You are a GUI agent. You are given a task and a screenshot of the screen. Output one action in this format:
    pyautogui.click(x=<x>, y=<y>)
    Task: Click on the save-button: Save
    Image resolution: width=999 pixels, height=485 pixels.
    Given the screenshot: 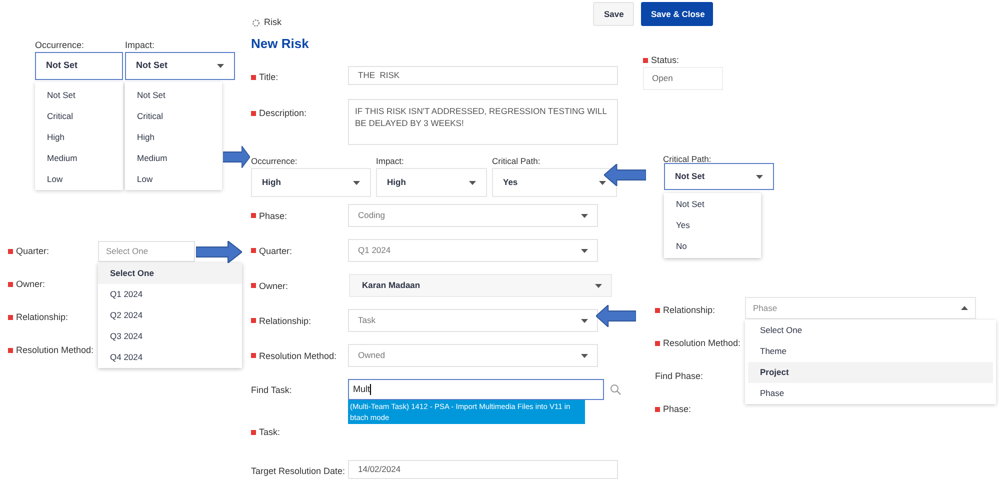 What is the action you would take?
    pyautogui.click(x=613, y=14)
    